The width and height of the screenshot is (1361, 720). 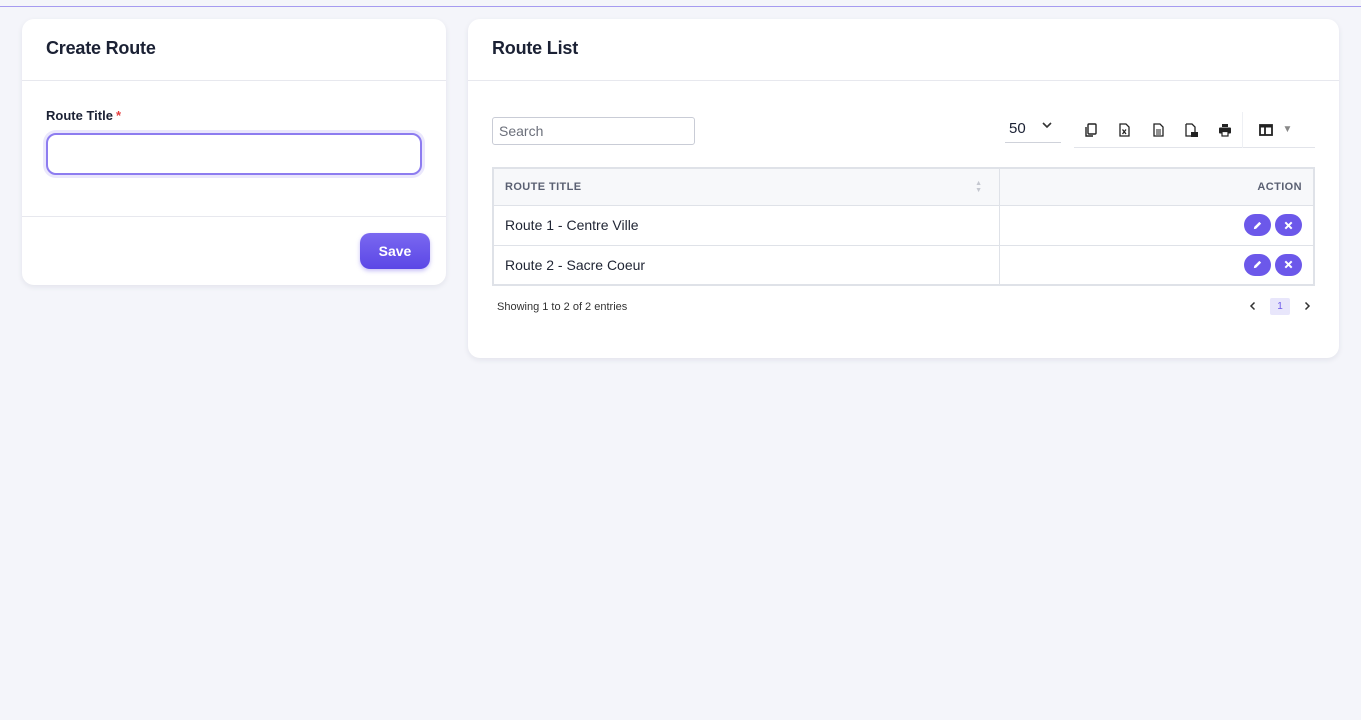 I want to click on chevron-left-icon, so click(x=1252, y=306).